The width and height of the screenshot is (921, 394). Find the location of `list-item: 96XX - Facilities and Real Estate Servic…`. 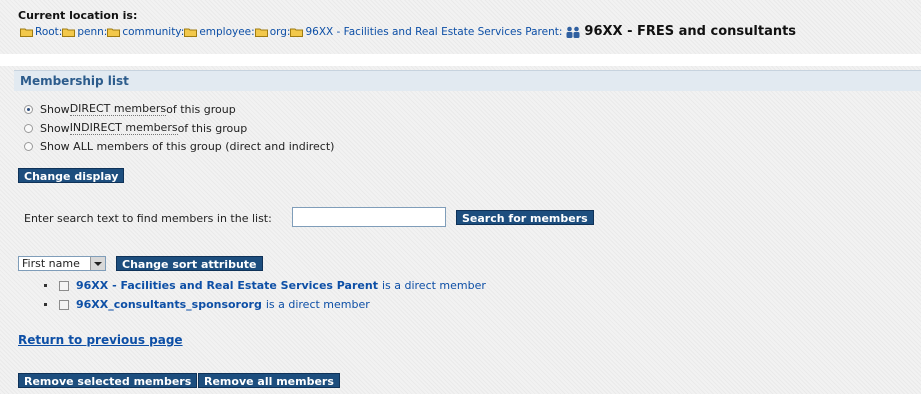

list-item: 96XX - Facilities and Real Estate Servic… is located at coordinates (265, 285).